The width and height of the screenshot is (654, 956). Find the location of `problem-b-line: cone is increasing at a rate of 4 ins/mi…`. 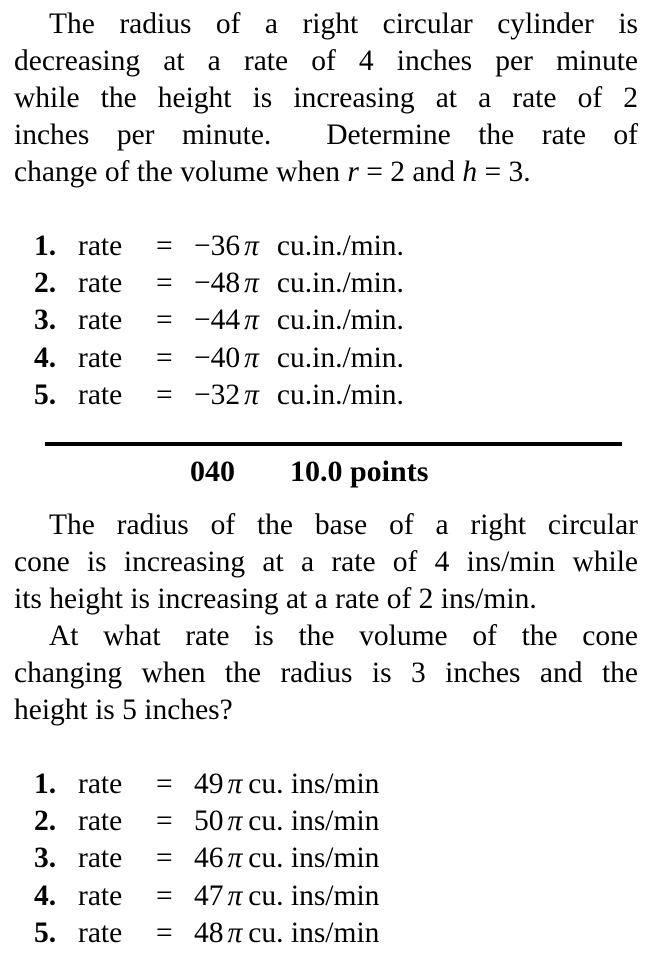

problem-b-line: cone is increasing at a rate of 4 ins/mi… is located at coordinates (326, 562).